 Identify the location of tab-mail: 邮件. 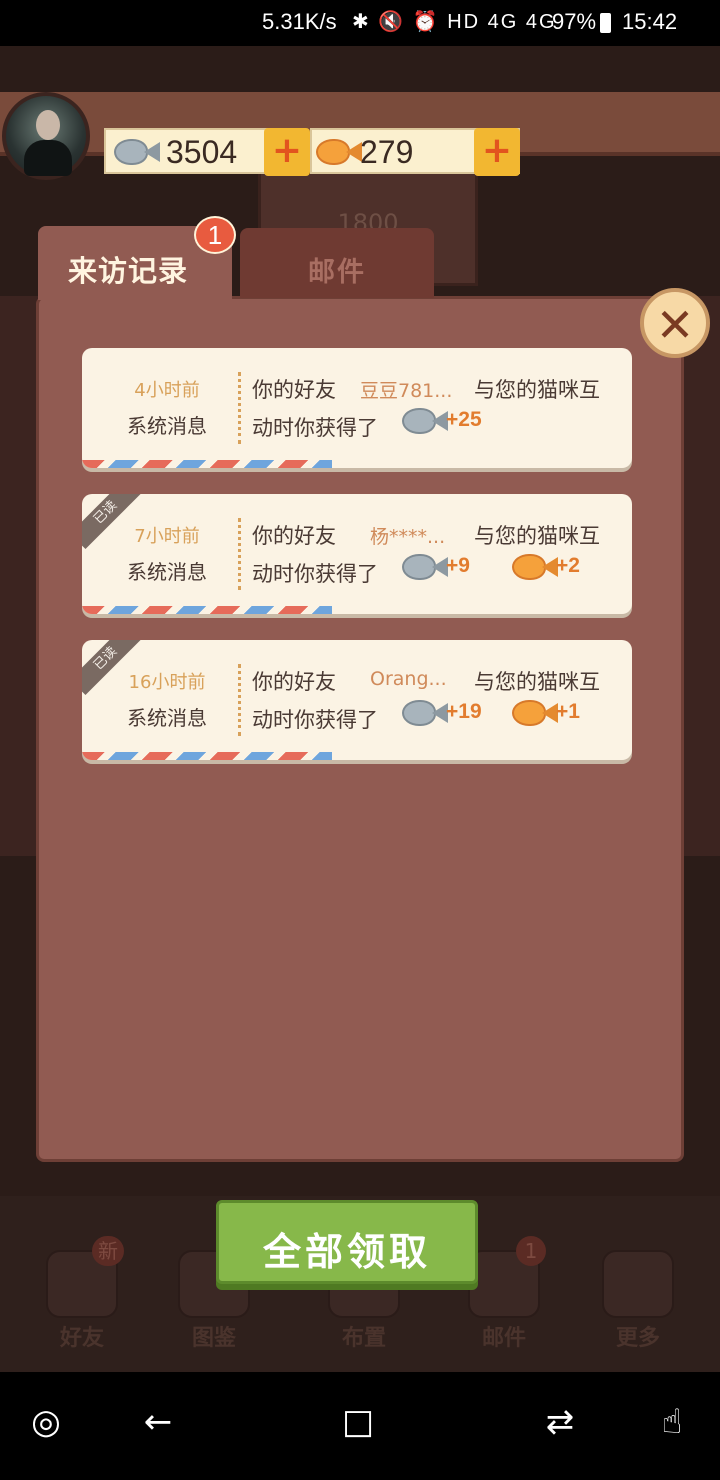
(337, 263).